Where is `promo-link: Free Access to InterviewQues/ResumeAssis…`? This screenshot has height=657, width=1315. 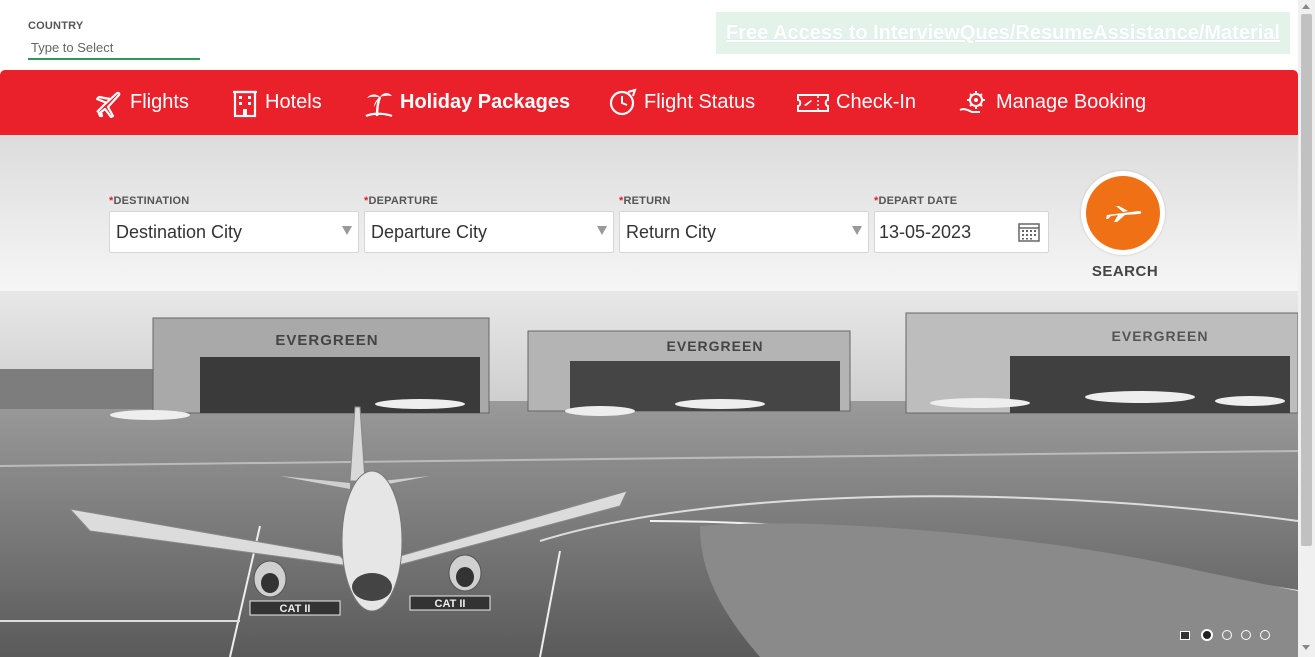
promo-link: Free Access to InterviewQues/ResumeAssis… is located at coordinates (1003, 33).